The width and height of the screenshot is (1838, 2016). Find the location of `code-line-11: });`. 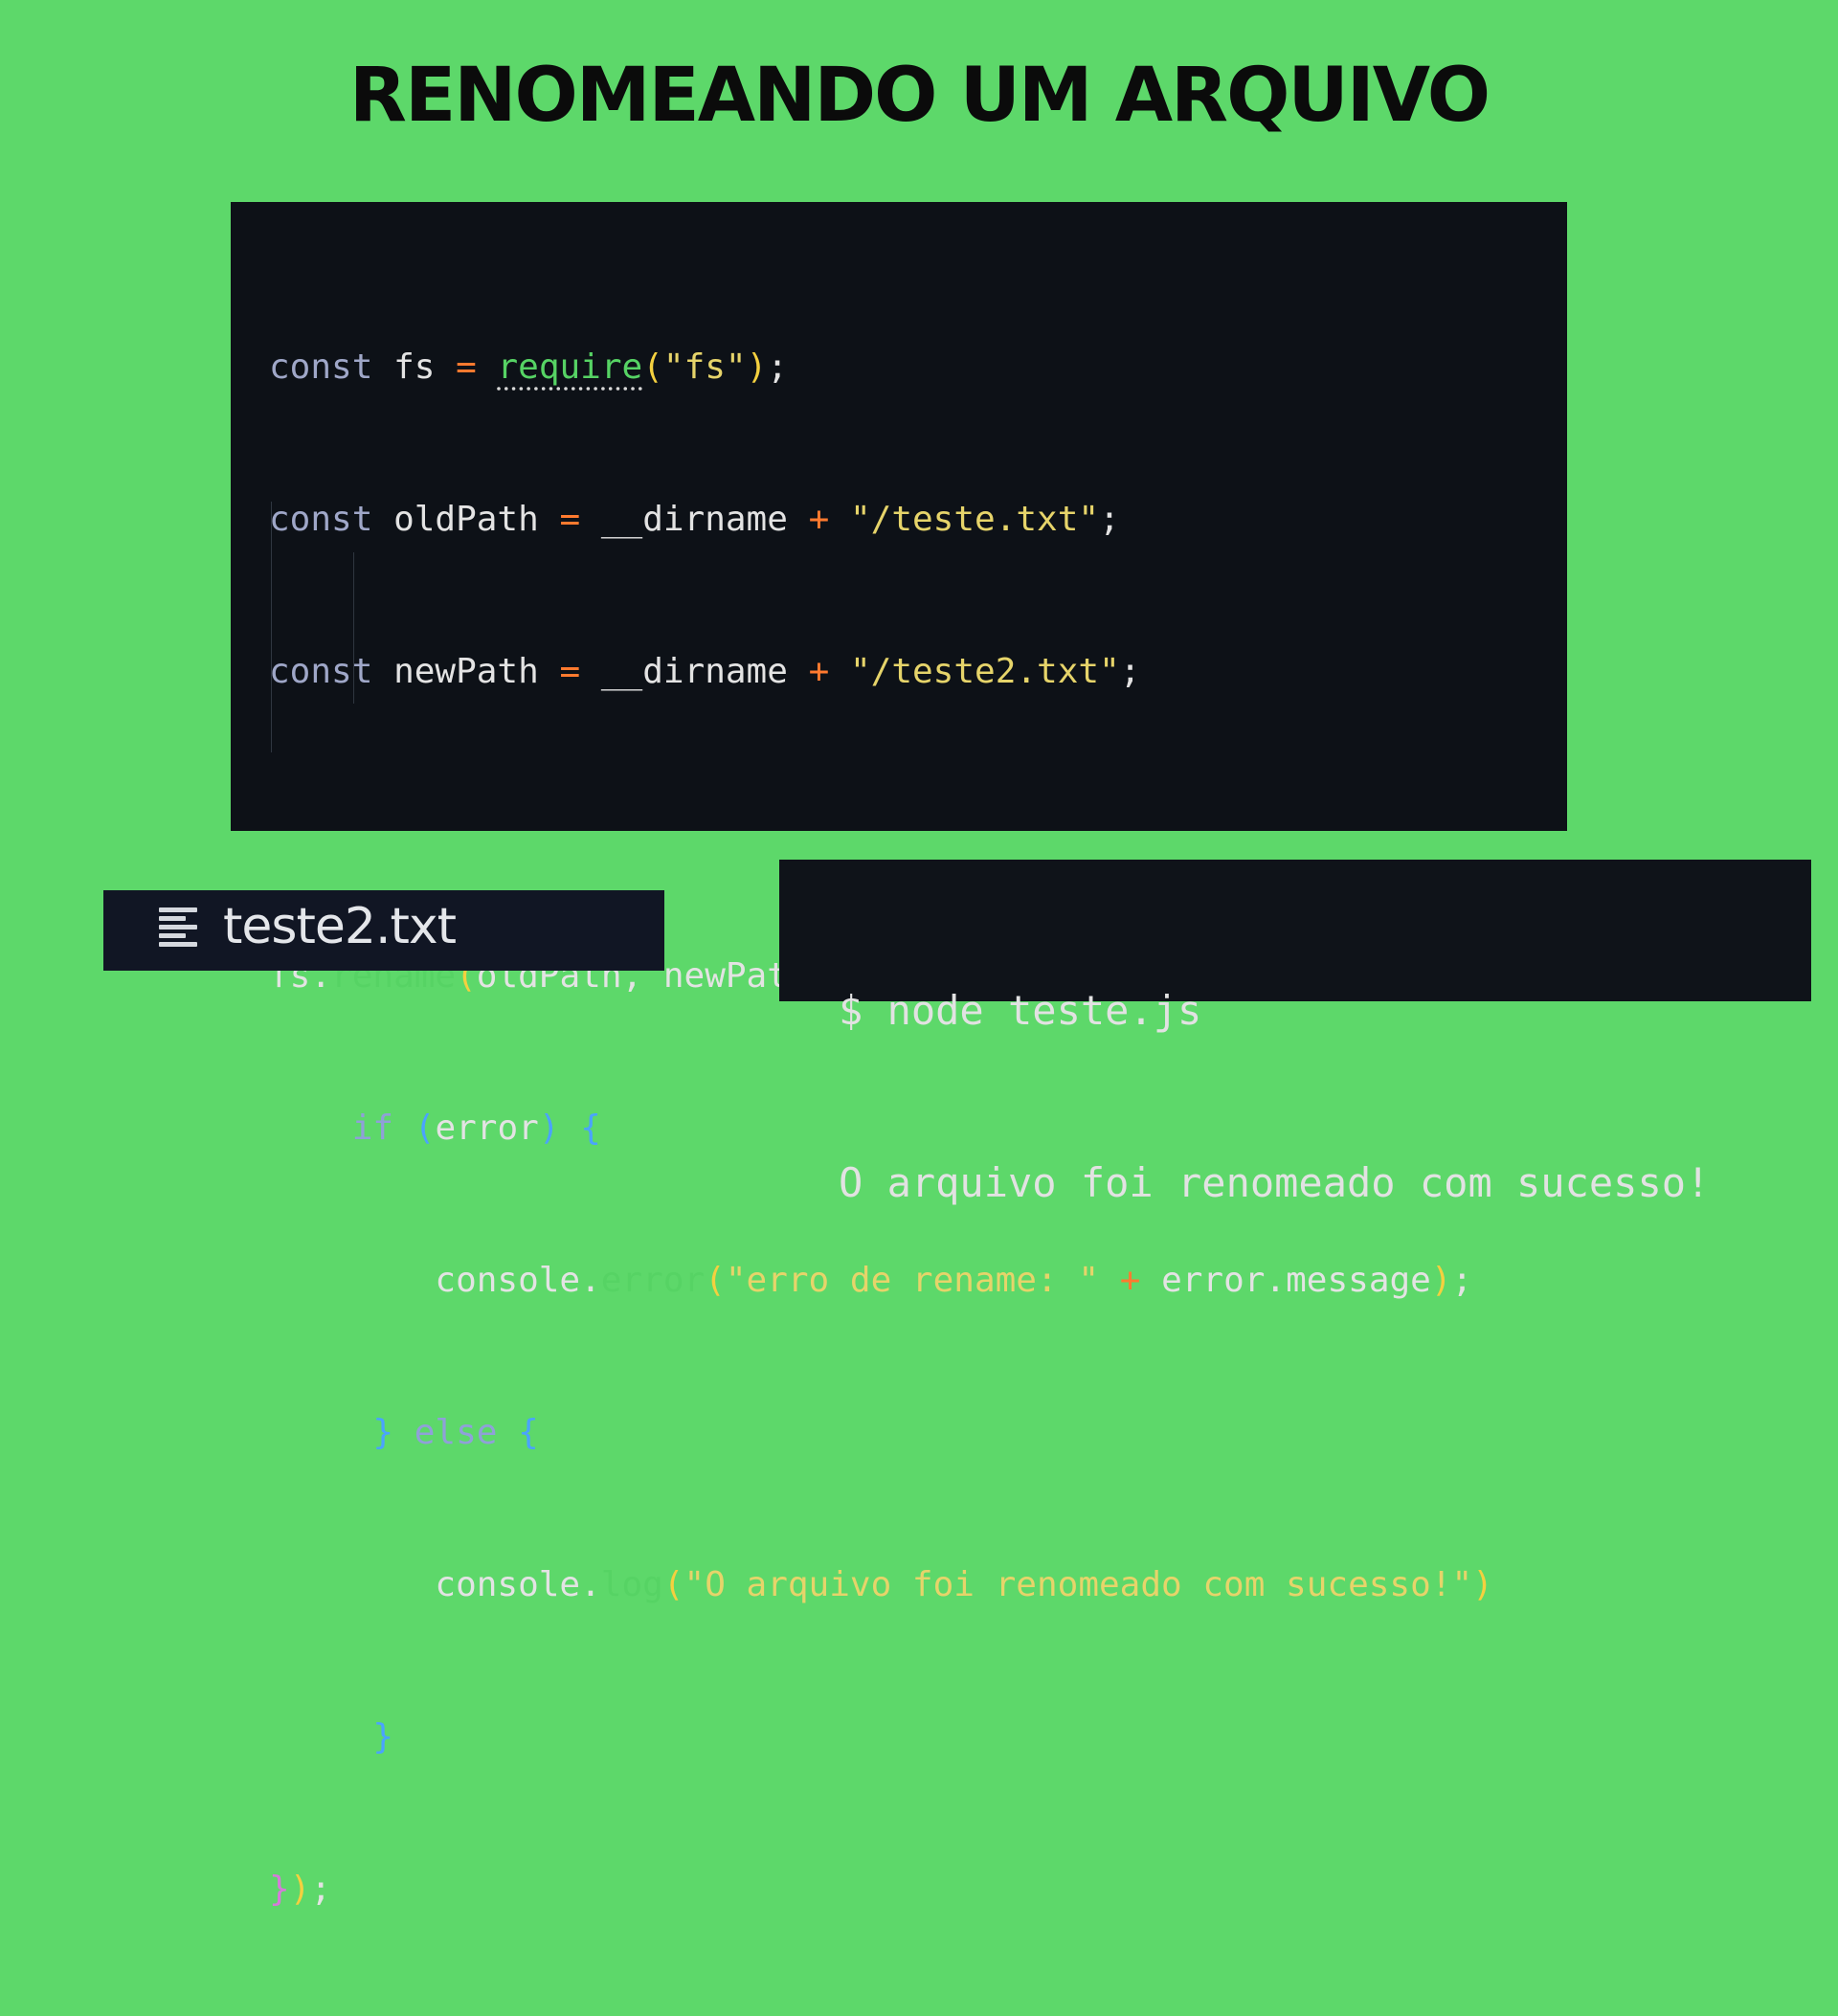

code-line-11: }); is located at coordinates (300, 1890).